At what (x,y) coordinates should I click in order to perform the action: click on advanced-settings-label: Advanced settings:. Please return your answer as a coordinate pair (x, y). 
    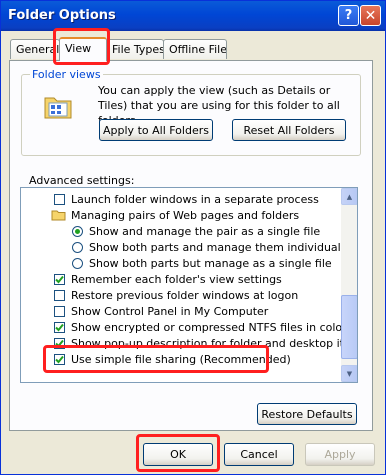
    Looking at the image, I should click on (82, 180).